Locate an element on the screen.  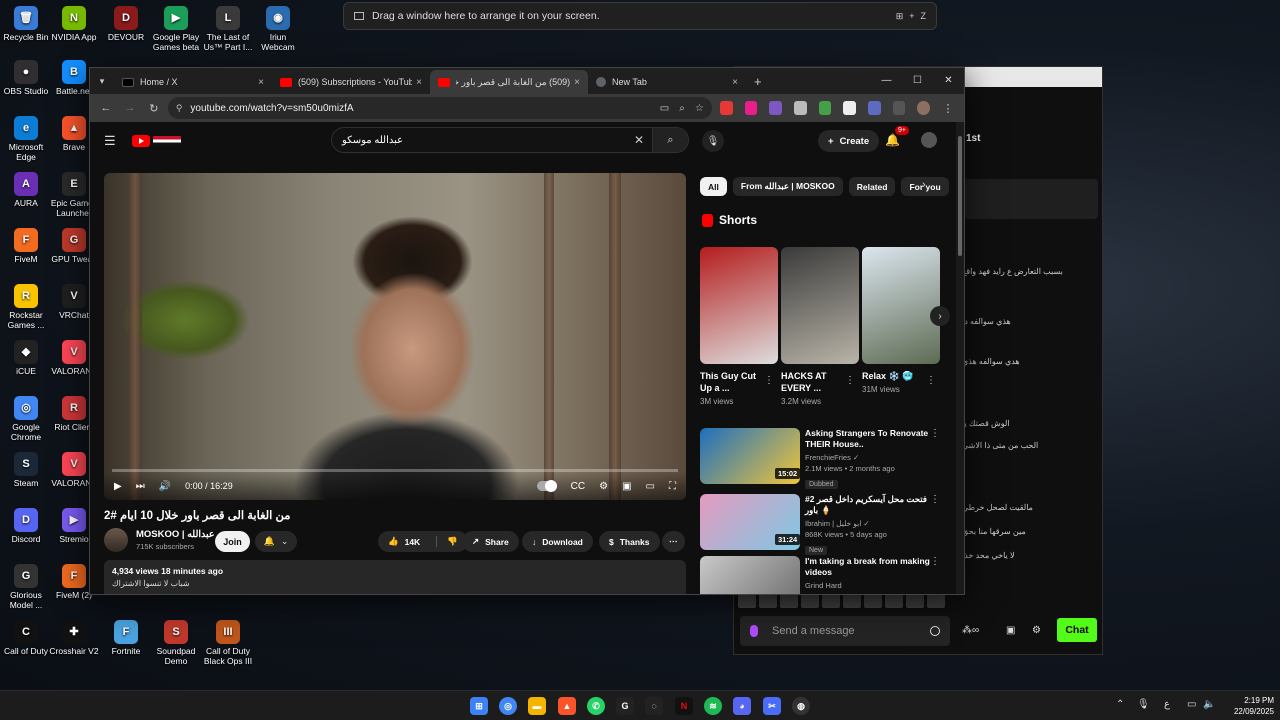
desktop-icon: D Discord is located at coordinates (26, 526).